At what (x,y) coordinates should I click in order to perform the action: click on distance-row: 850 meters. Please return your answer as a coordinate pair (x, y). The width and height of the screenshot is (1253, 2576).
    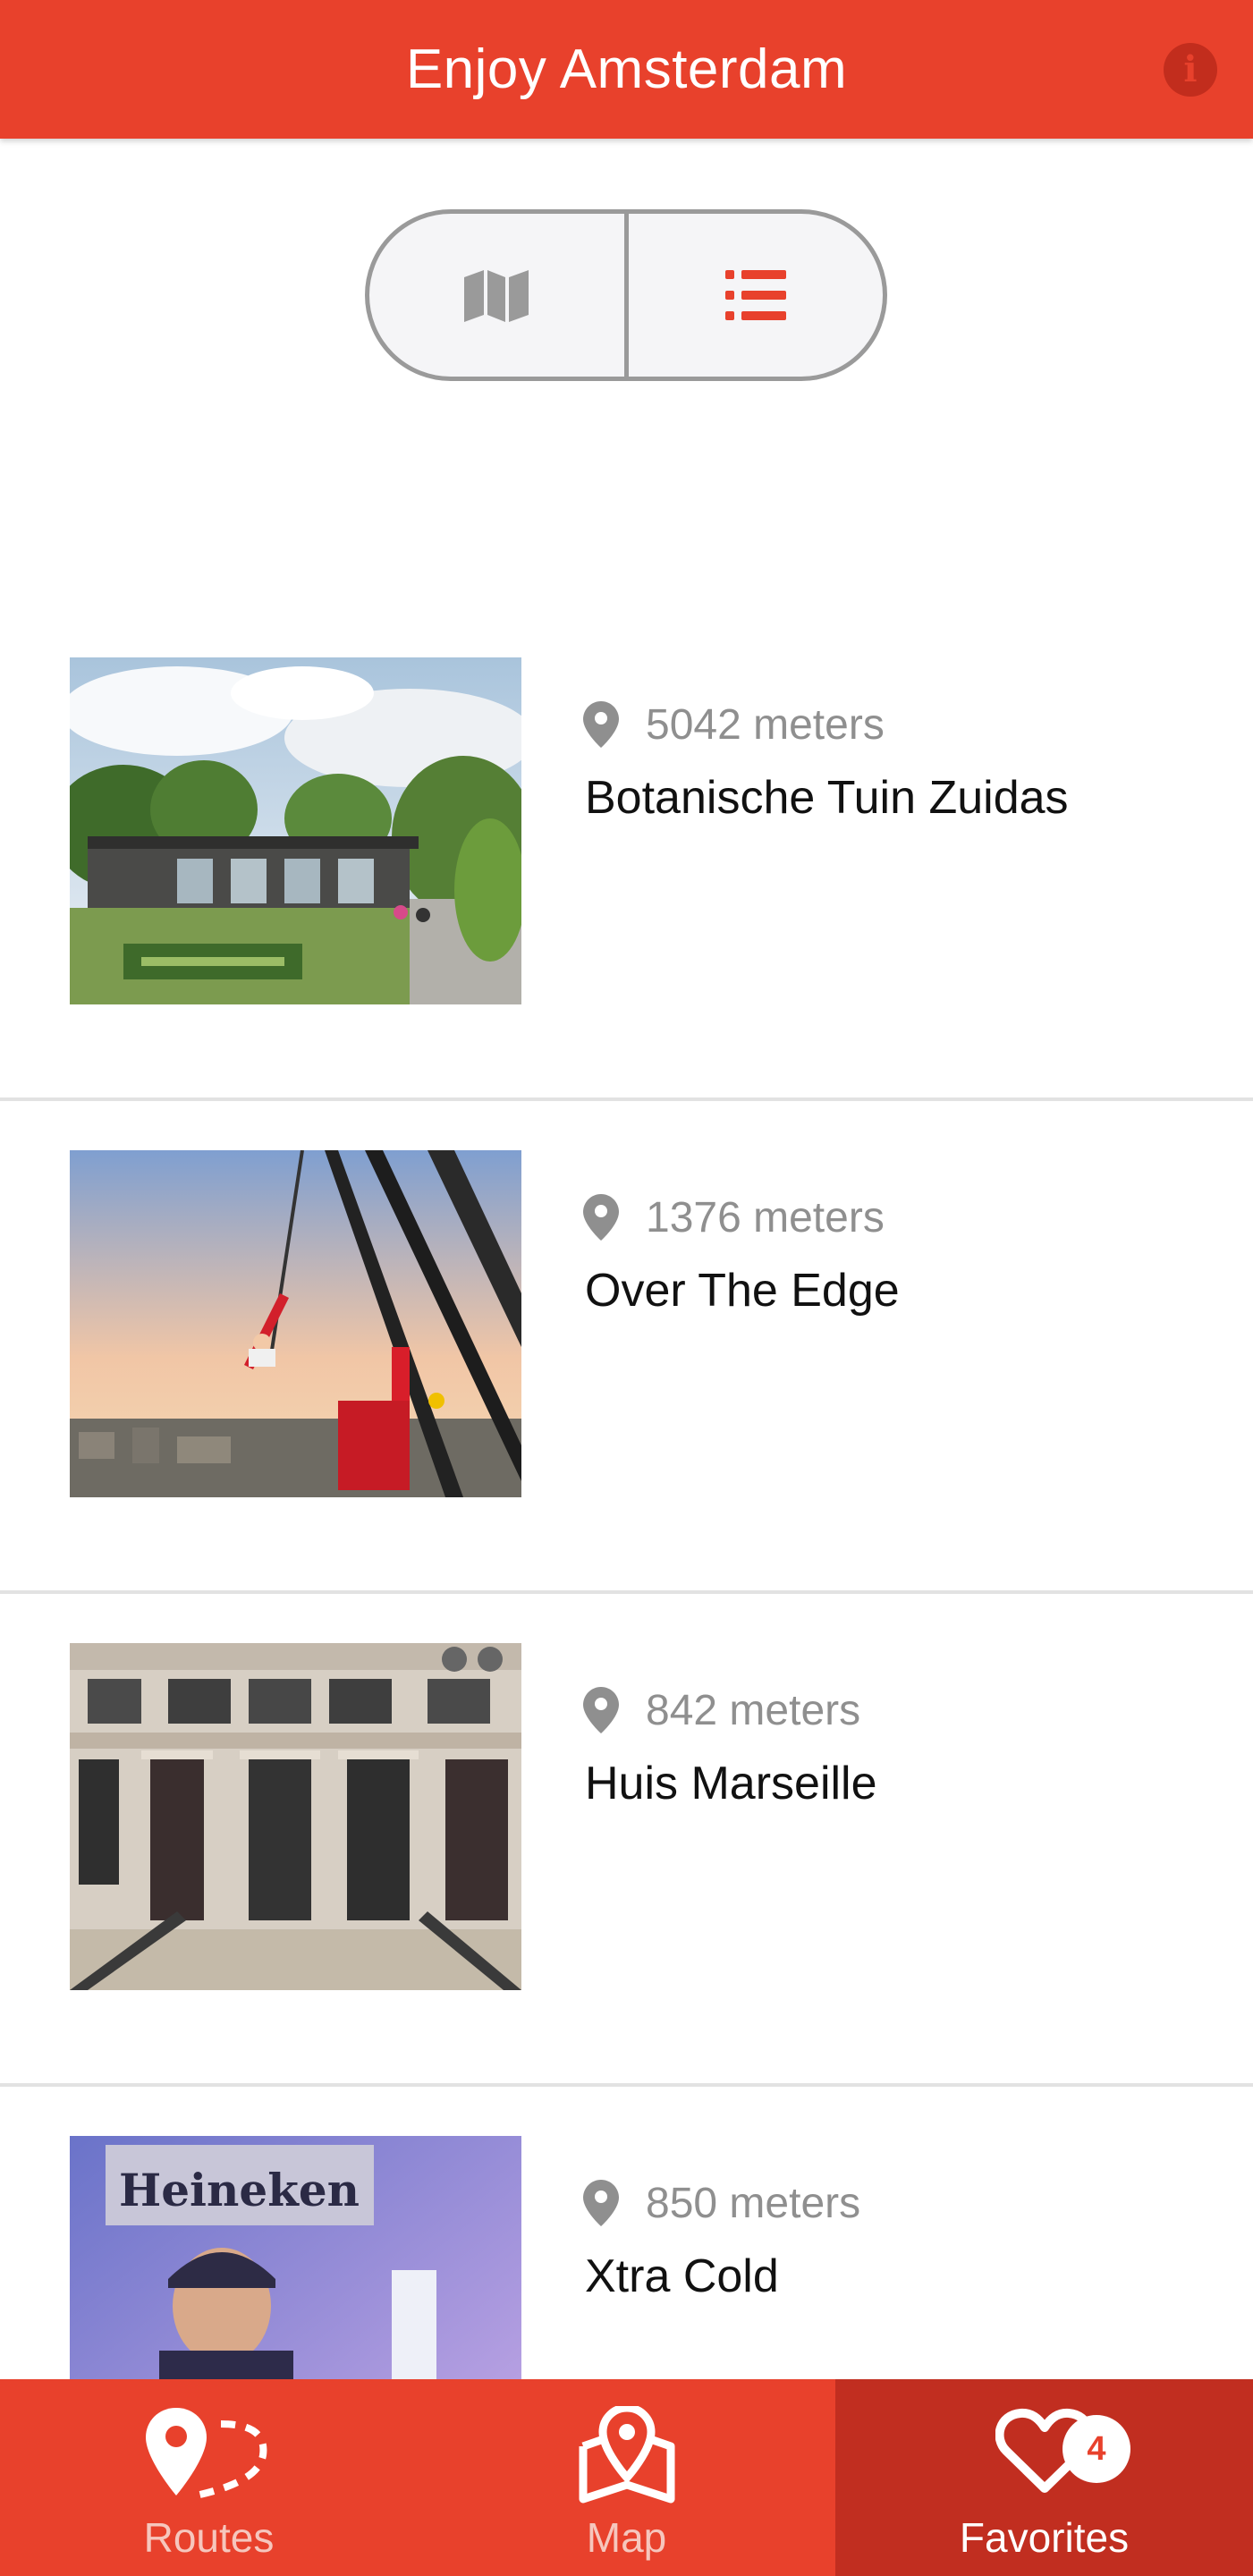
    Looking at the image, I should click on (721, 2203).